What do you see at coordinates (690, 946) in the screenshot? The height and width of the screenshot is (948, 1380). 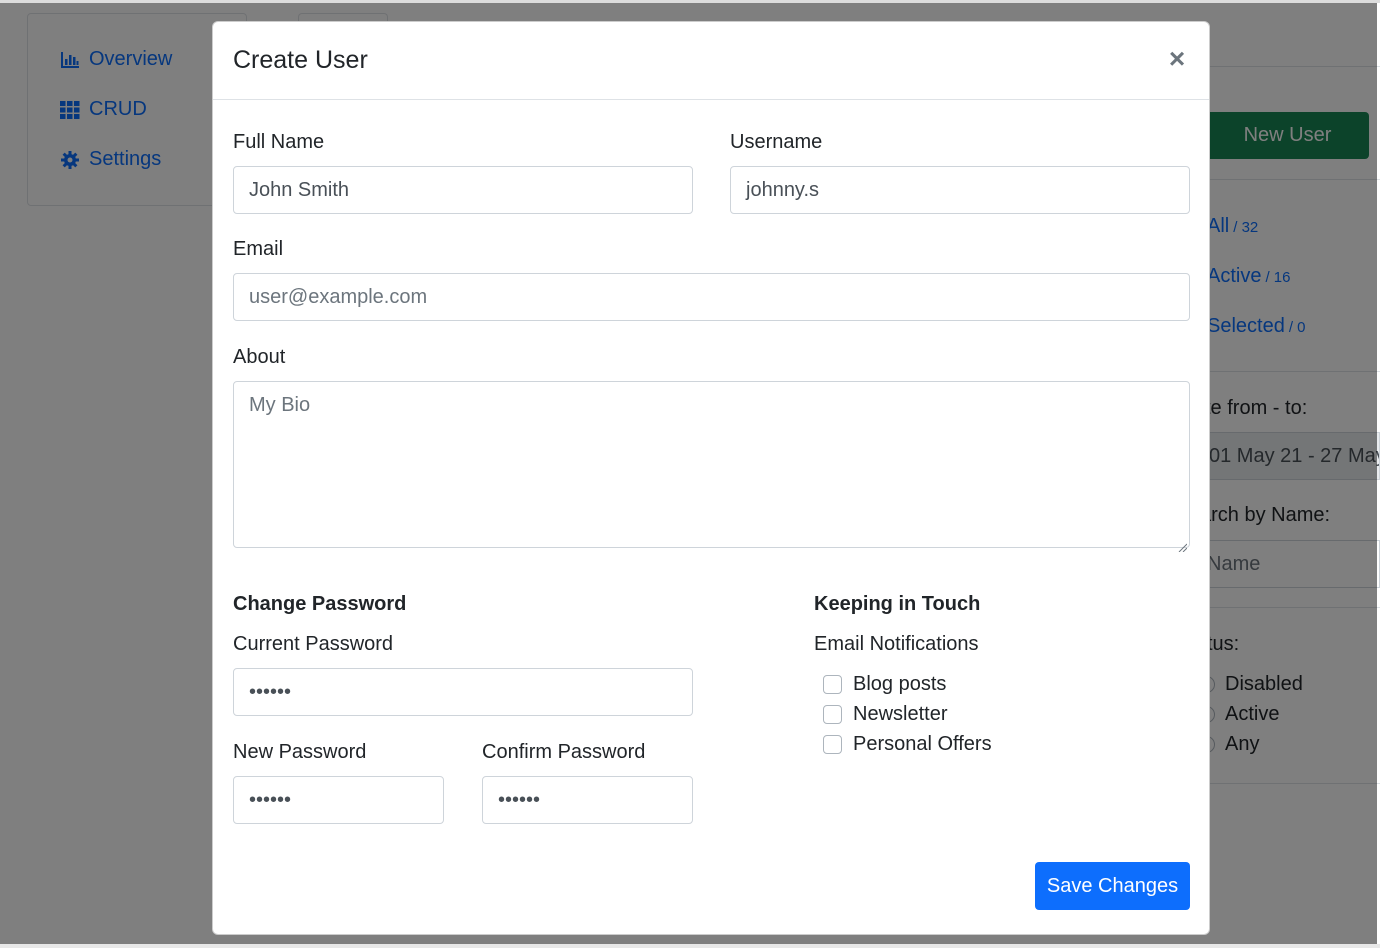 I see `bottom-strip` at bounding box center [690, 946].